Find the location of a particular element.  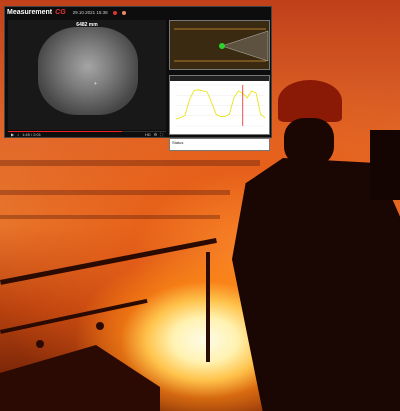

chart-series-line is located at coordinates (220, 104).